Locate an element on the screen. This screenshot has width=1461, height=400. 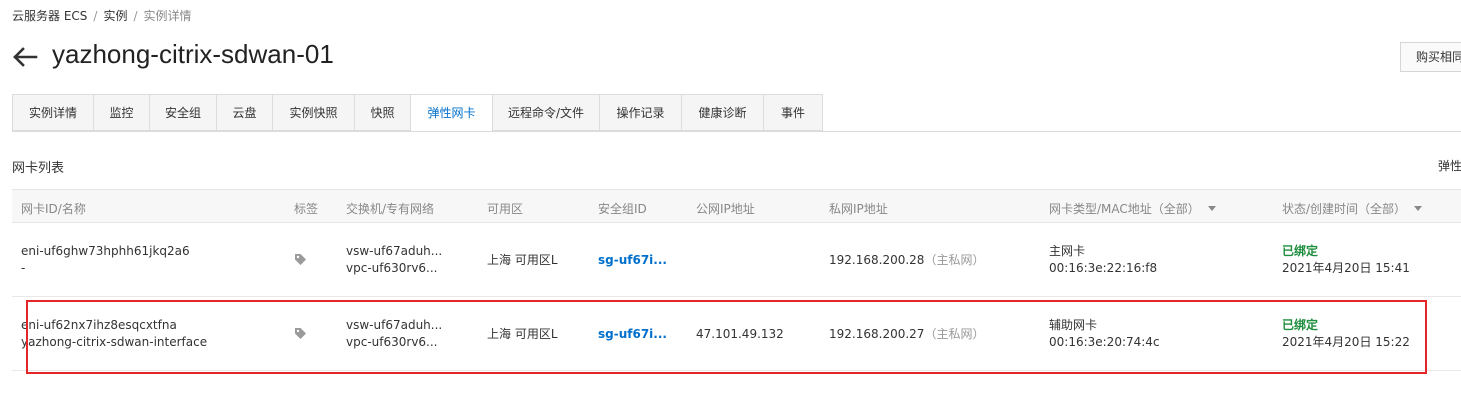
breadcrumb-item-instances: 实例 is located at coordinates (115, 16).